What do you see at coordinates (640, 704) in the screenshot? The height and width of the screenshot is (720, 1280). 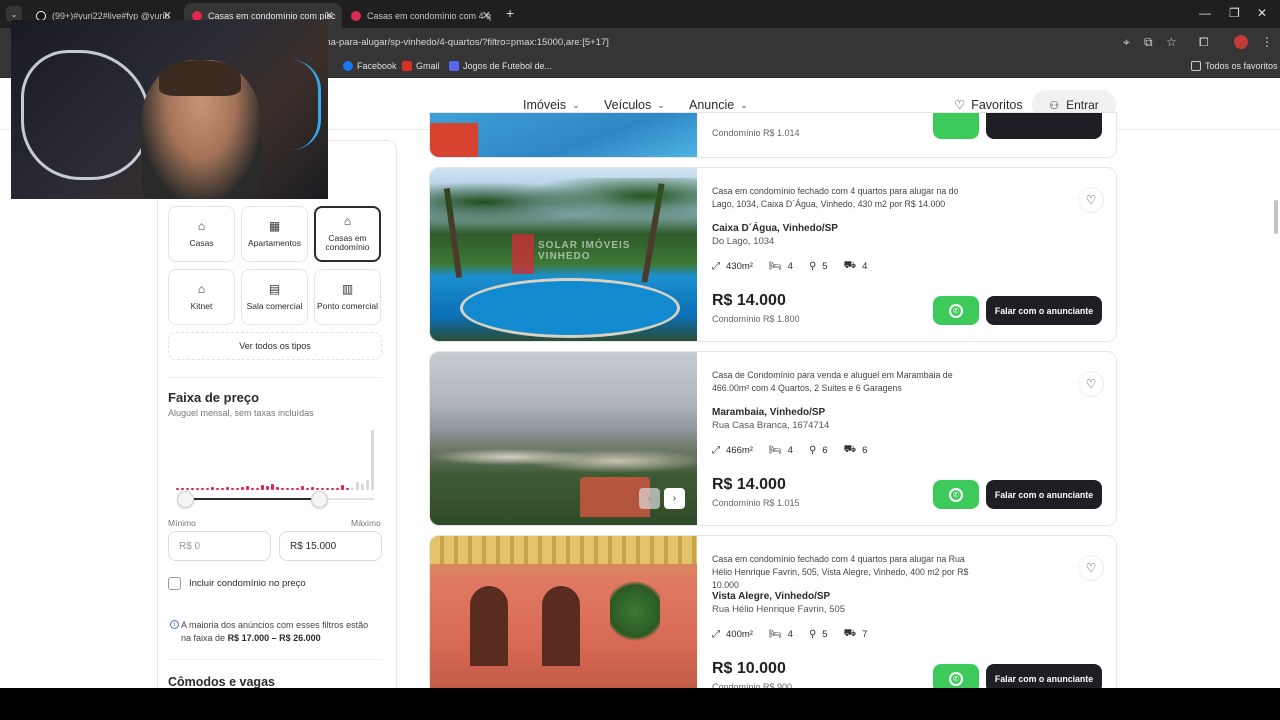 I see `bottom-black-bar` at bounding box center [640, 704].